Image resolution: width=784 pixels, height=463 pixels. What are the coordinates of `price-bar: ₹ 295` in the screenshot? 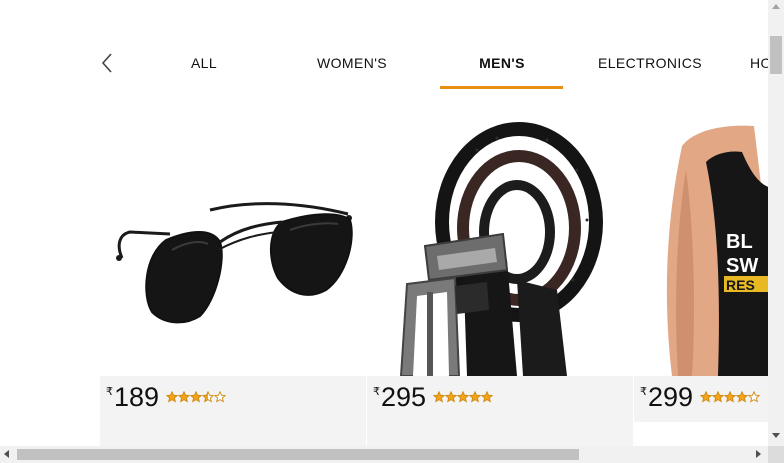 It's located at (500, 399).